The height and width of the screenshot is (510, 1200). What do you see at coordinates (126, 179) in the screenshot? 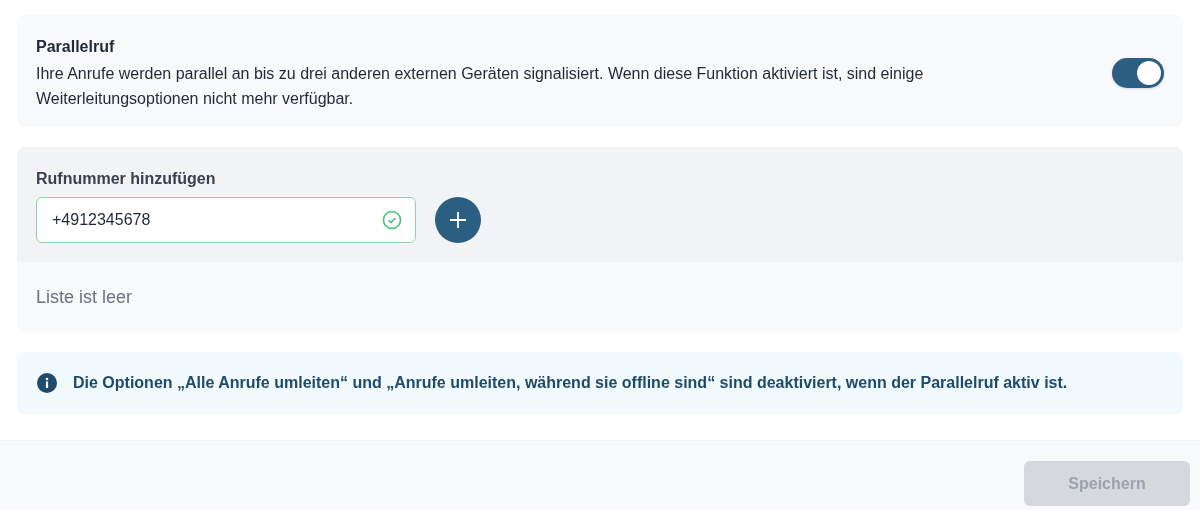
I see `field-label: Rufnummer hinzufügen` at bounding box center [126, 179].